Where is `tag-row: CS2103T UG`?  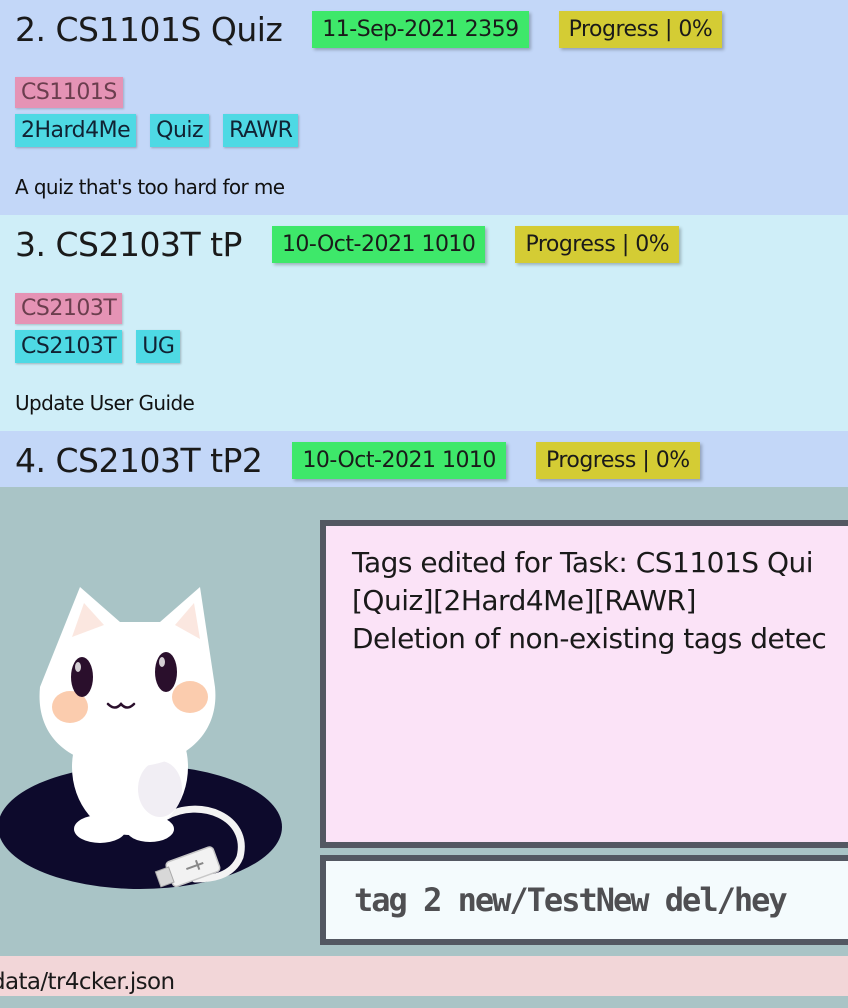 tag-row: CS2103T UG is located at coordinates (104, 346).